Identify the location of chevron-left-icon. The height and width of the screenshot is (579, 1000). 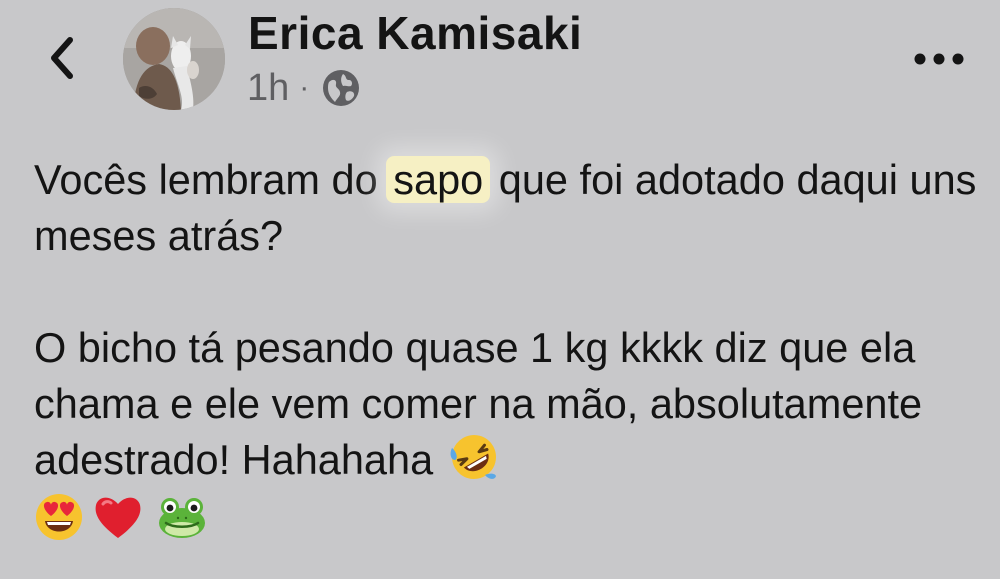
(62, 58).